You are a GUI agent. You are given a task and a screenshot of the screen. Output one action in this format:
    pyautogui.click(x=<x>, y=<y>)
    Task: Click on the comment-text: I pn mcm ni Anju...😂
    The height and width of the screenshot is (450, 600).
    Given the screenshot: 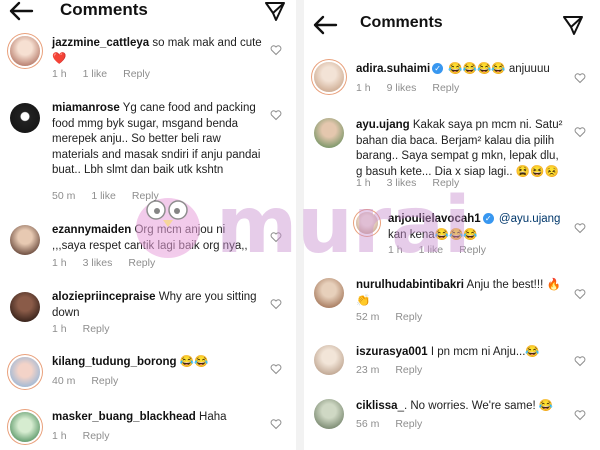 What is the action you would take?
    pyautogui.click(x=485, y=352)
    